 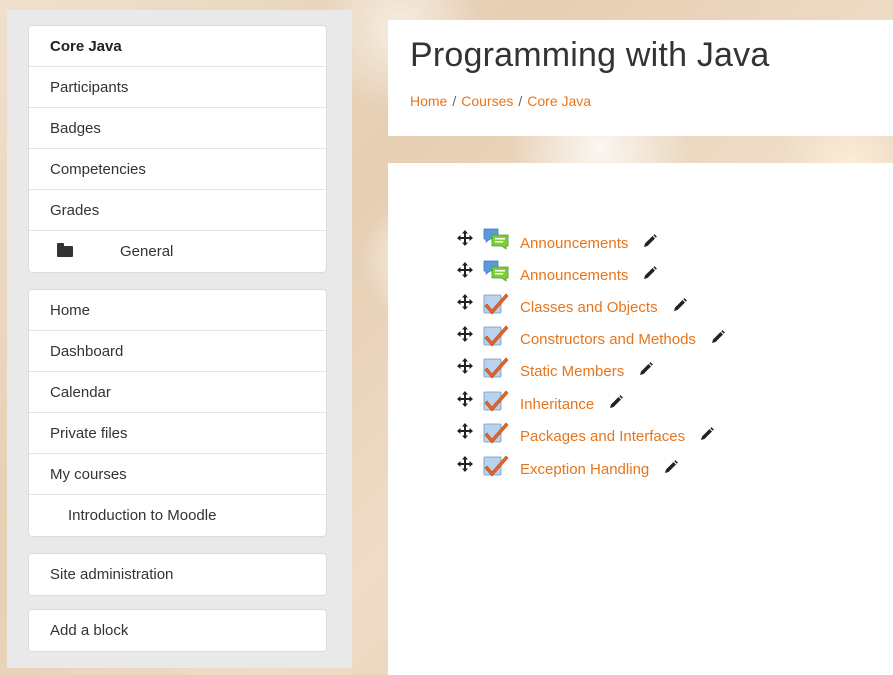 I want to click on nav-item-introduction-to-moodle: Introduction to Moodle, so click(x=177, y=515).